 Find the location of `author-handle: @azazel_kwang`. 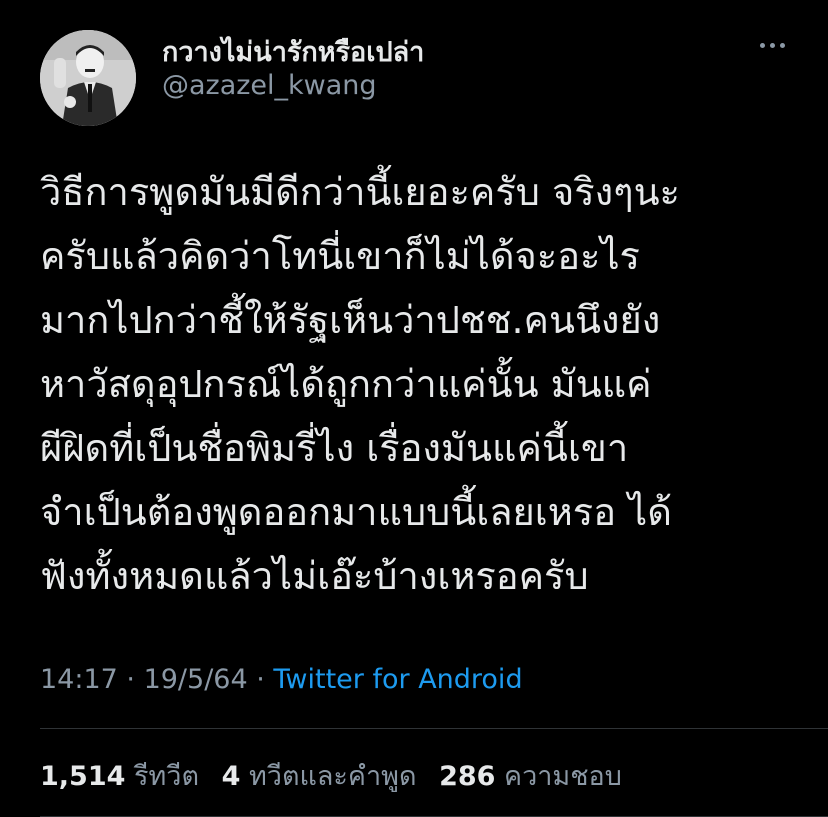

author-handle: @azazel_kwang is located at coordinates (269, 85).